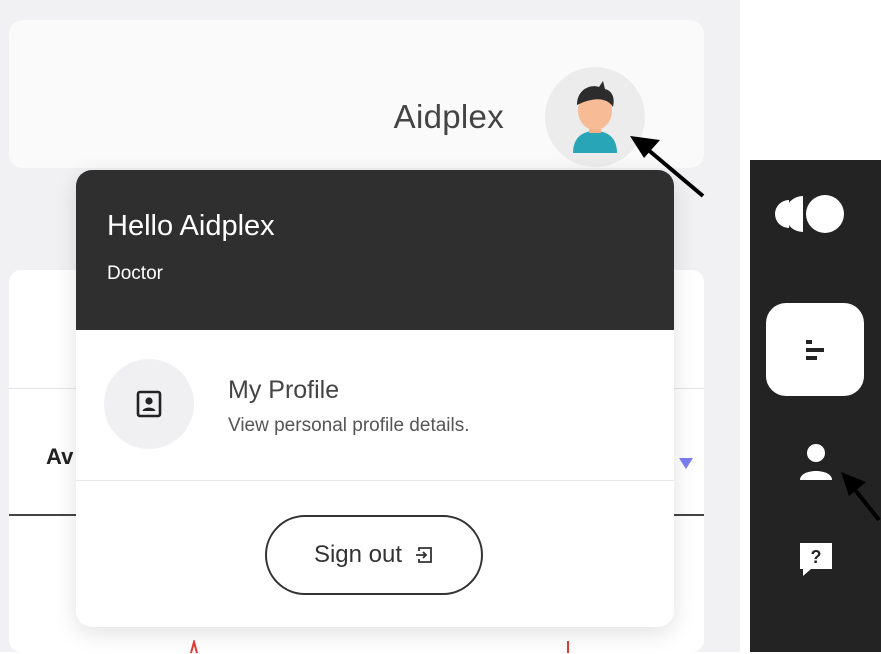 The height and width of the screenshot is (654, 881). I want to click on nav-help-icon: ?, so click(816, 559).